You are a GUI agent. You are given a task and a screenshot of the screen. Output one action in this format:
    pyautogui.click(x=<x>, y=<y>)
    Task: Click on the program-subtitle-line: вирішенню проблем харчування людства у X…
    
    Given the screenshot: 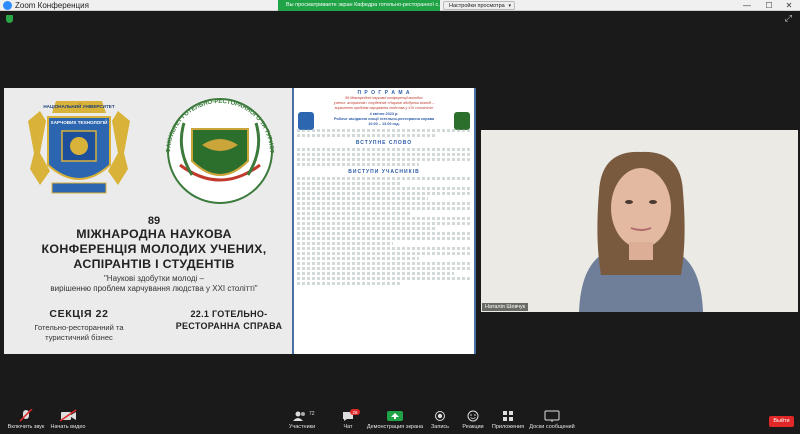 What is the action you would take?
    pyautogui.click(x=384, y=108)
    